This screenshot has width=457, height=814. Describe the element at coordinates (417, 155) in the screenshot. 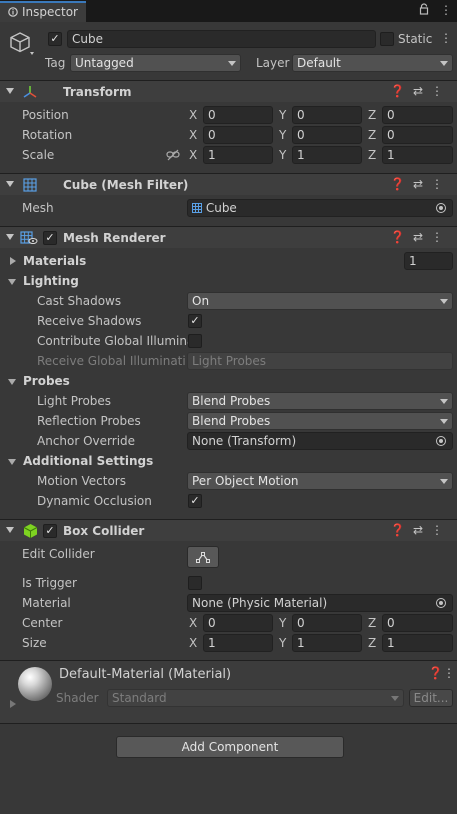

I see `scale-z-field: 1` at that location.